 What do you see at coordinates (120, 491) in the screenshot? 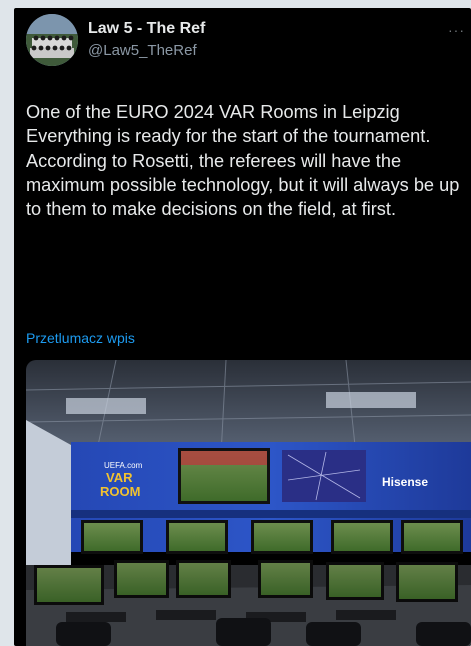
I see `room-wall-text: ROOM` at bounding box center [120, 491].